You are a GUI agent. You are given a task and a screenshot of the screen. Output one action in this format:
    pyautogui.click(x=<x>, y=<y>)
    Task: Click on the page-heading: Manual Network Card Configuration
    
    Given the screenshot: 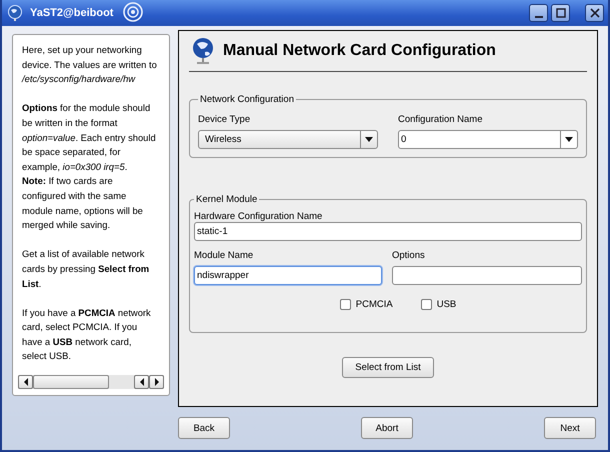 What is the action you would take?
    pyautogui.click(x=359, y=51)
    